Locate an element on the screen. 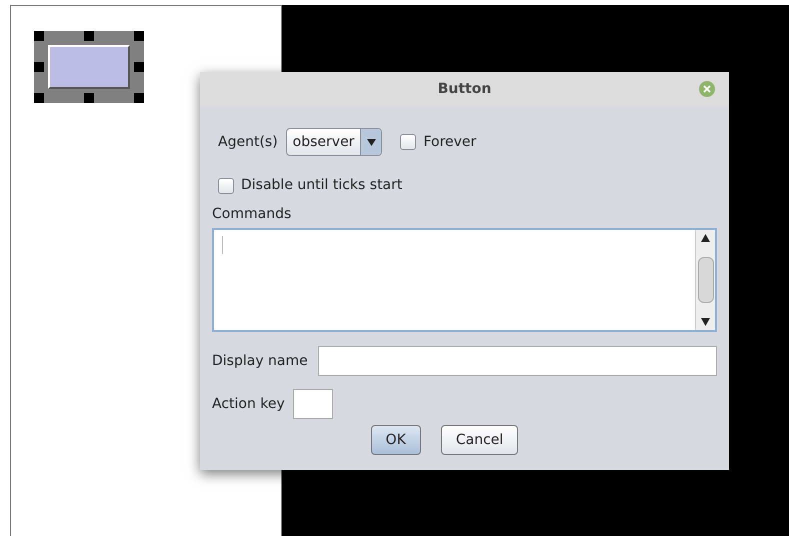 This screenshot has width=789, height=536. scroll-thumb is located at coordinates (706, 280).